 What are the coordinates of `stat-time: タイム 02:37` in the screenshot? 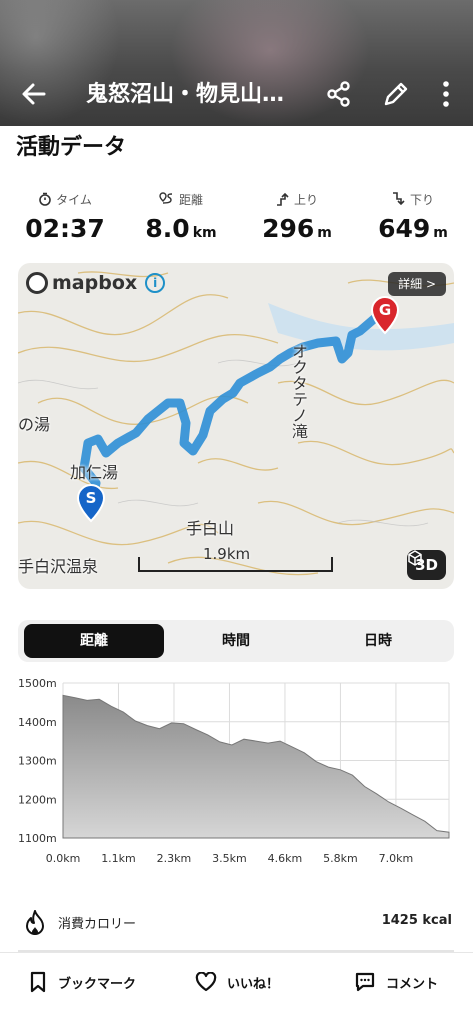 It's located at (65, 218).